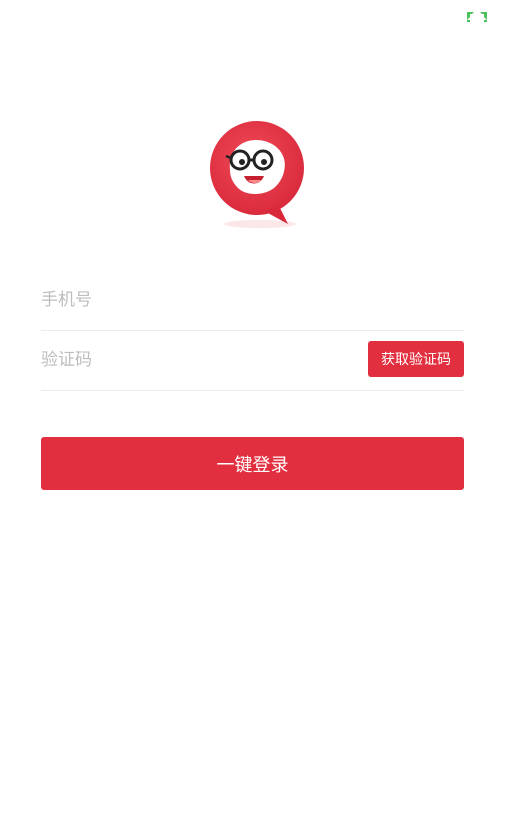  I want to click on mascot-logo-icon, so click(257, 174).